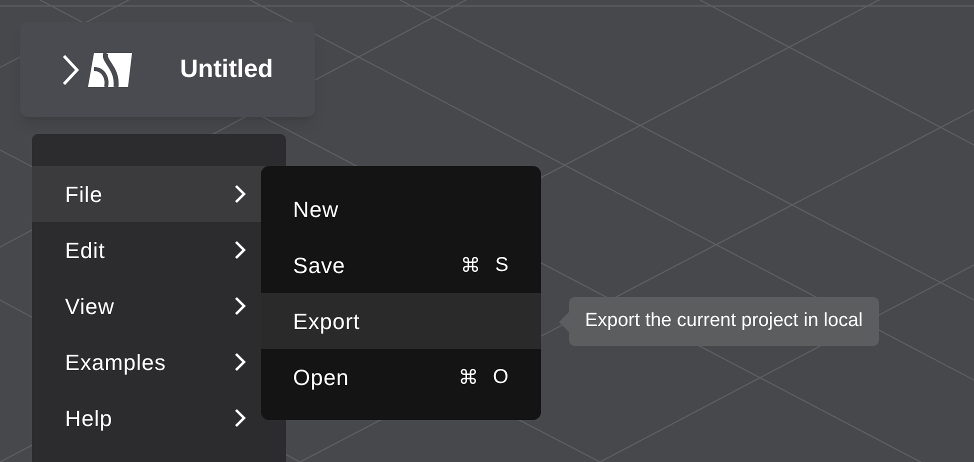  What do you see at coordinates (502, 265) in the screenshot?
I see `shortcut-key: S` at bounding box center [502, 265].